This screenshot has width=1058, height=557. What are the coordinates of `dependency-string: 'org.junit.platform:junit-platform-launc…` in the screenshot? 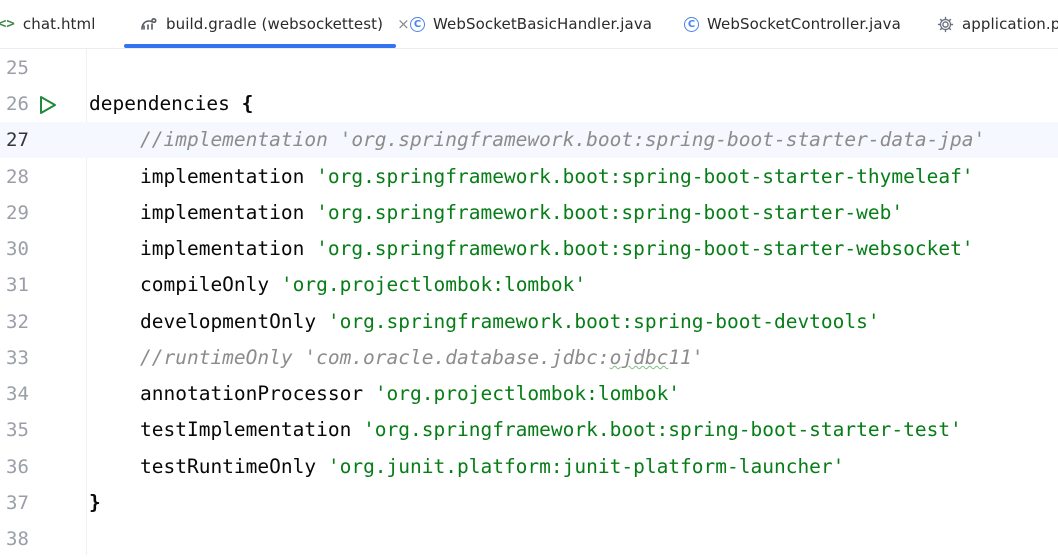 It's located at (586, 466).